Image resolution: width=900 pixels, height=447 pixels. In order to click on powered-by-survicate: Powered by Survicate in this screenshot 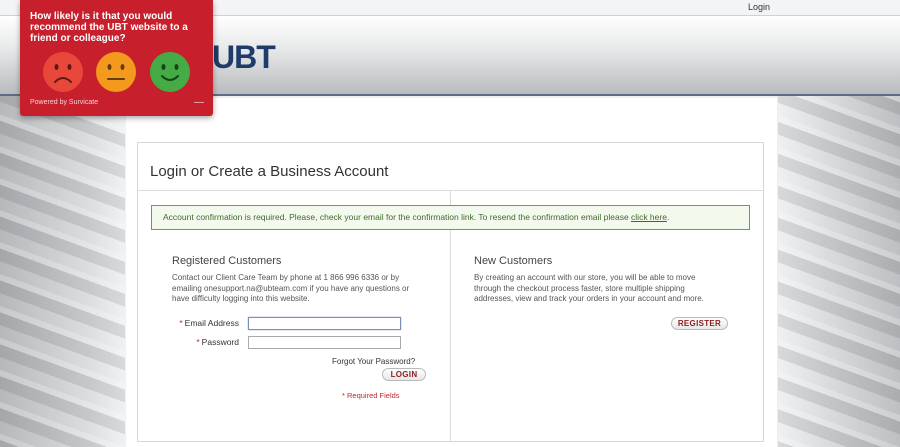, I will do `click(64, 102)`.